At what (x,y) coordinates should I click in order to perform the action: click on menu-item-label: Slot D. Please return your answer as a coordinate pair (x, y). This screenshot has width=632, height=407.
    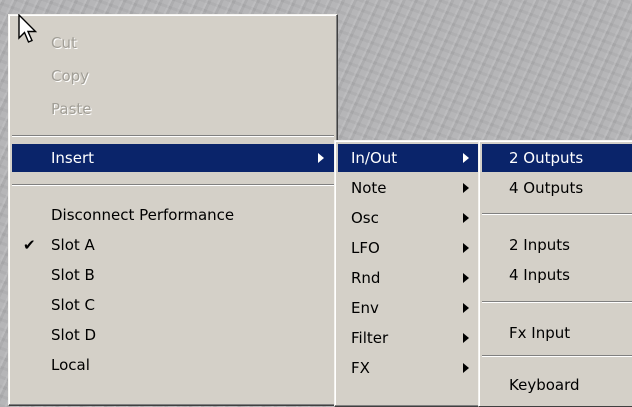
    Looking at the image, I should click on (74, 335).